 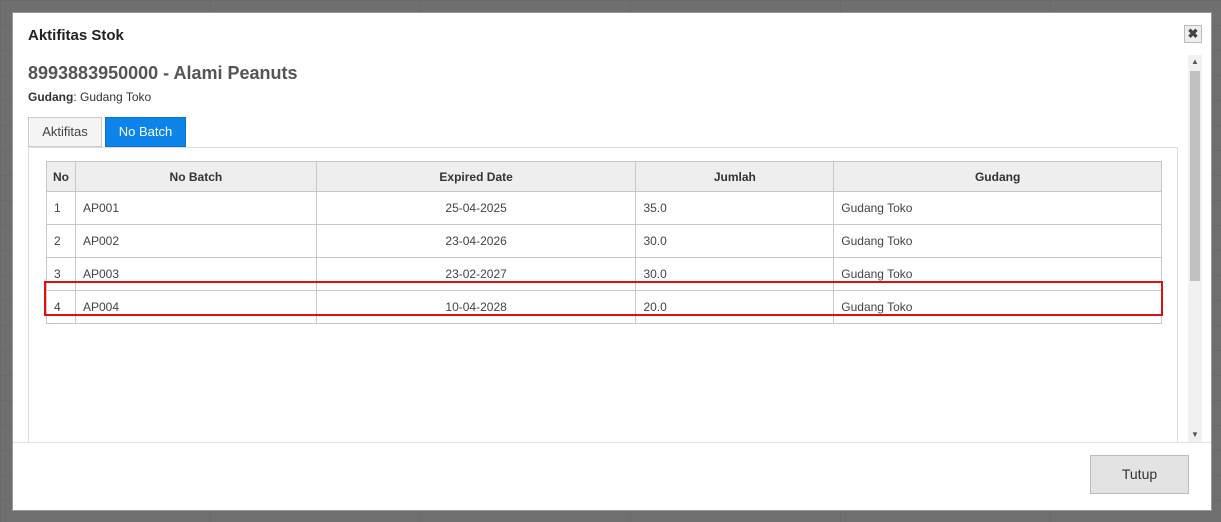 What do you see at coordinates (476, 208) in the screenshot?
I see `cell-expired-date: 25-04-2025` at bounding box center [476, 208].